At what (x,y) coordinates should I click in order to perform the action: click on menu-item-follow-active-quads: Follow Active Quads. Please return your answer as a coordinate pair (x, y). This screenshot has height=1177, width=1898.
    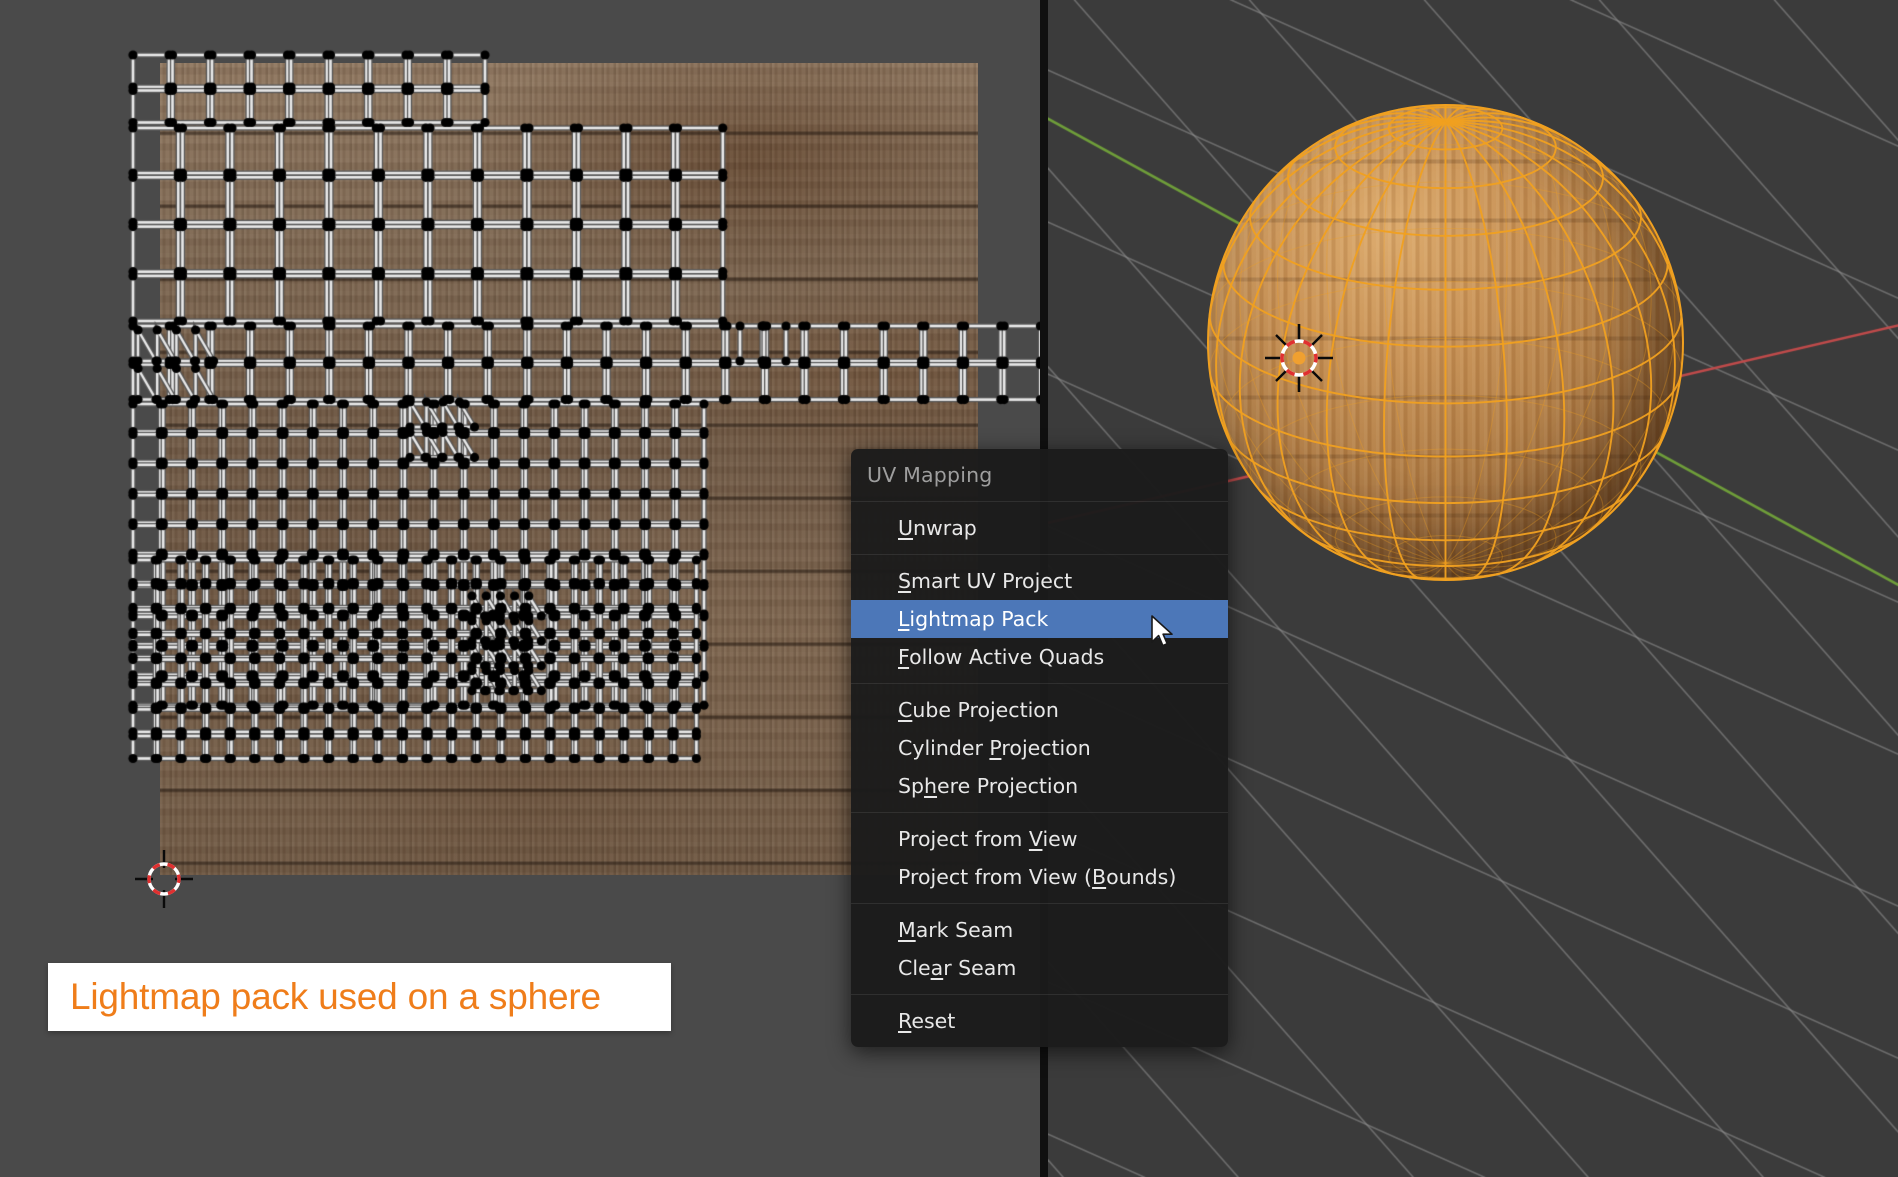
    Looking at the image, I should click on (1039, 657).